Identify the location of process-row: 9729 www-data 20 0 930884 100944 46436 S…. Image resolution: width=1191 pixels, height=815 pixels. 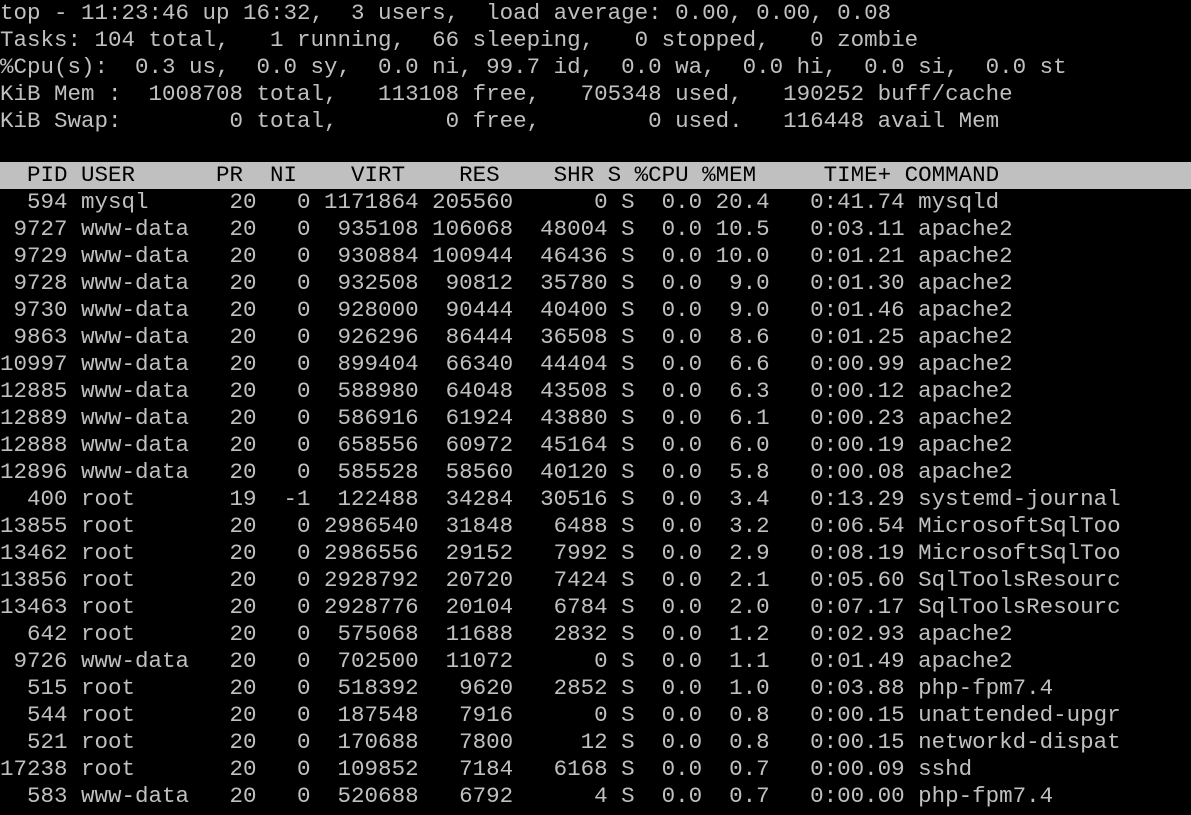
(506, 256).